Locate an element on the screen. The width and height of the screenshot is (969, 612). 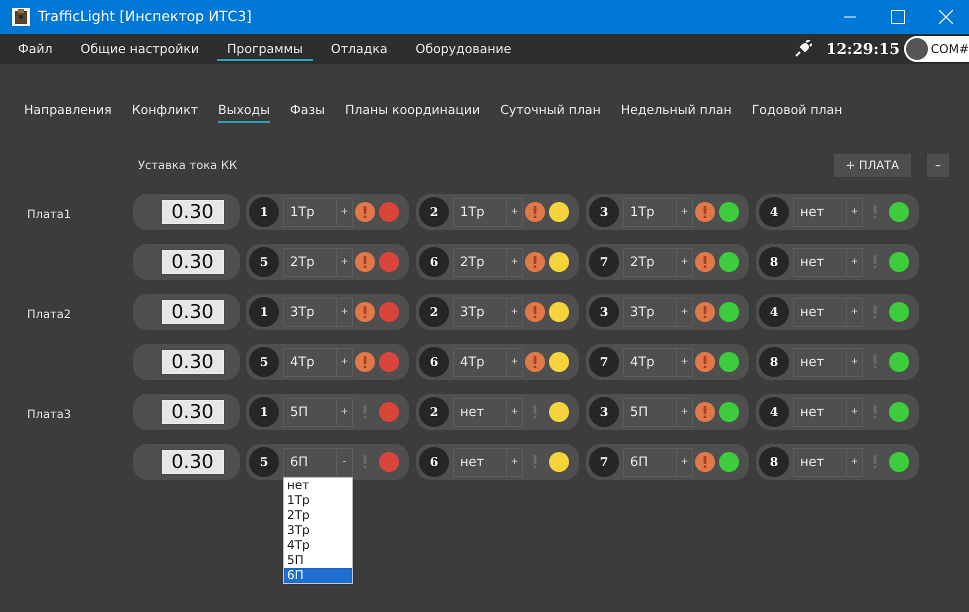
tab: Фазы is located at coordinates (307, 111).